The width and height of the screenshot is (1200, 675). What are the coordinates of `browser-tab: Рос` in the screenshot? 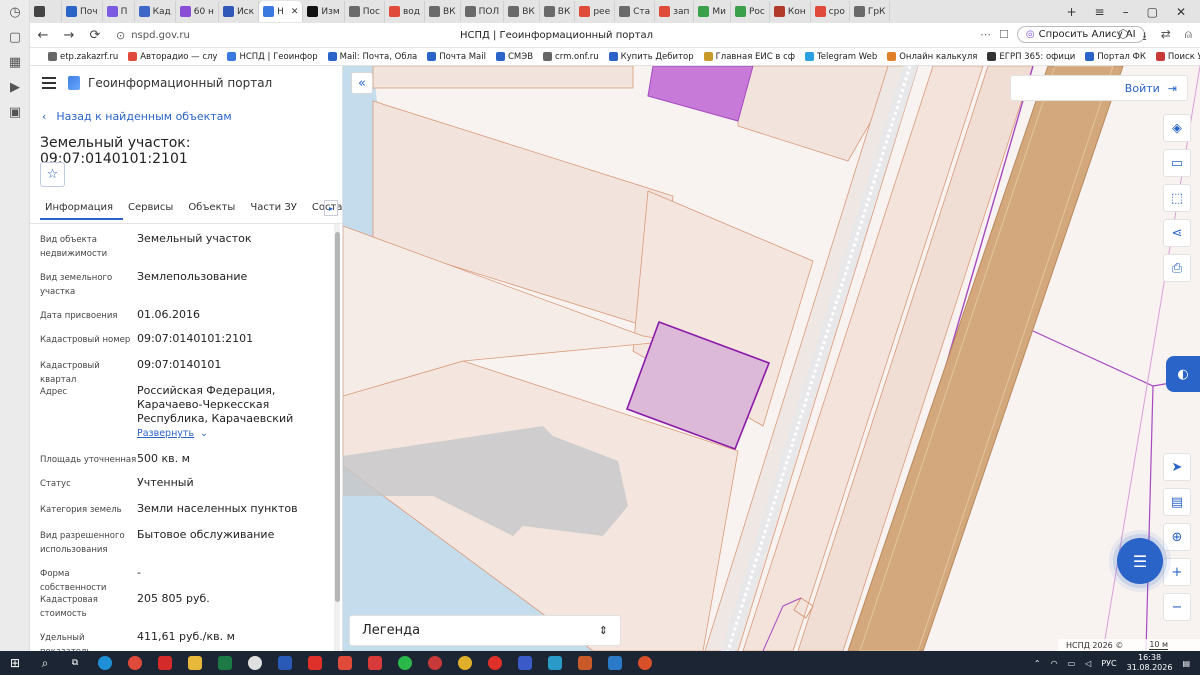 It's located at (750, 11).